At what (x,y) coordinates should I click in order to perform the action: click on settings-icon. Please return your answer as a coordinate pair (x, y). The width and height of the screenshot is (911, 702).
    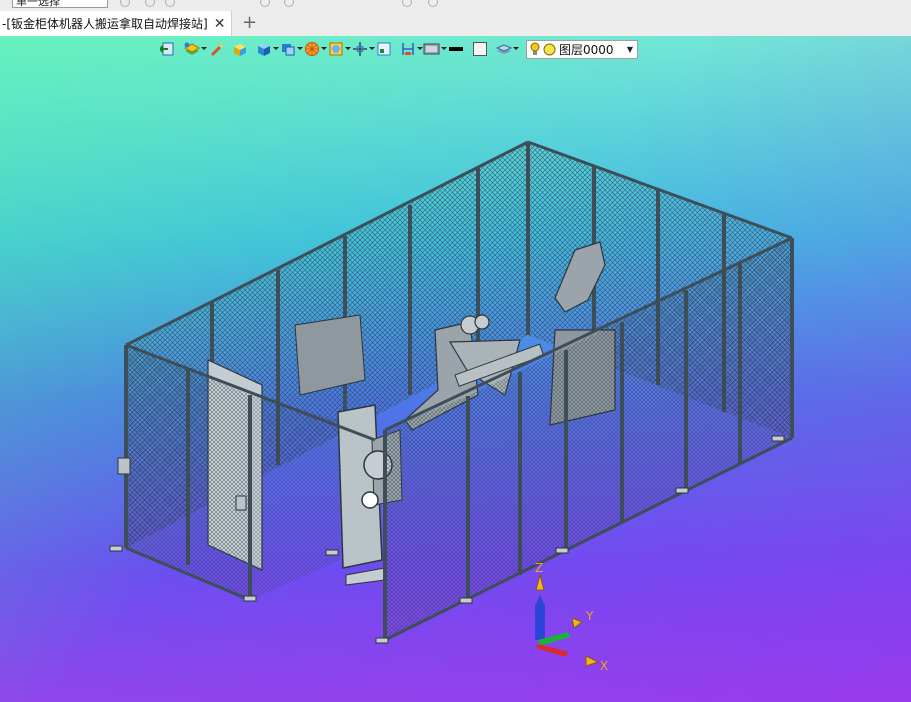
    Looking at the image, I should click on (407, 3).